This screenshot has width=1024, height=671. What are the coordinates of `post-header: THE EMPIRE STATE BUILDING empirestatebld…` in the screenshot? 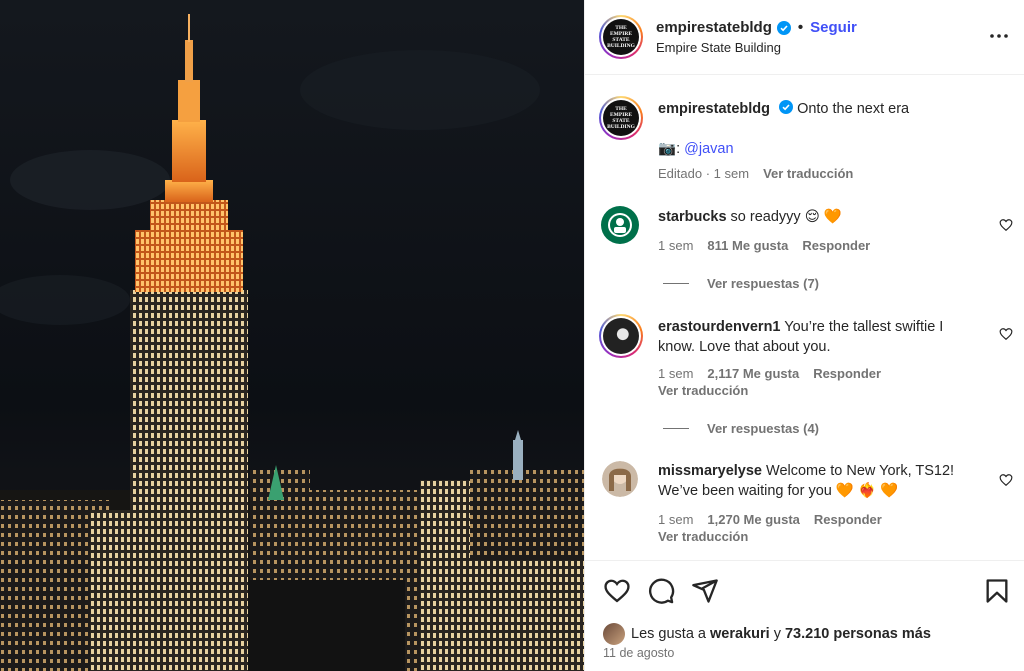 It's located at (804, 37).